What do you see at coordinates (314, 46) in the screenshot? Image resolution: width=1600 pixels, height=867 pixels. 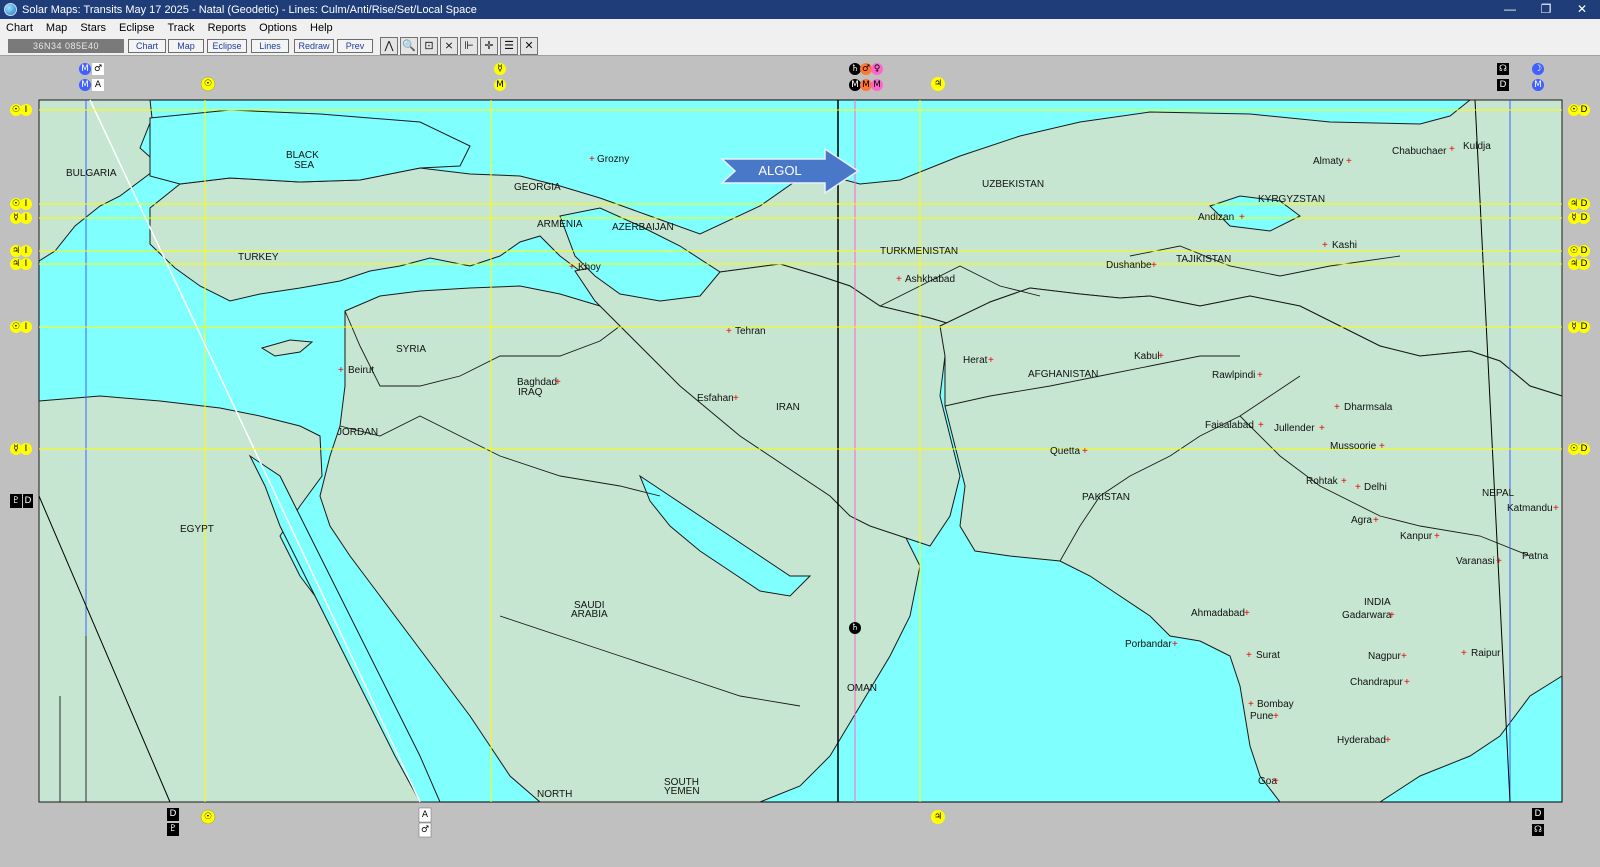 I see `redraw-button: Redraw` at bounding box center [314, 46].